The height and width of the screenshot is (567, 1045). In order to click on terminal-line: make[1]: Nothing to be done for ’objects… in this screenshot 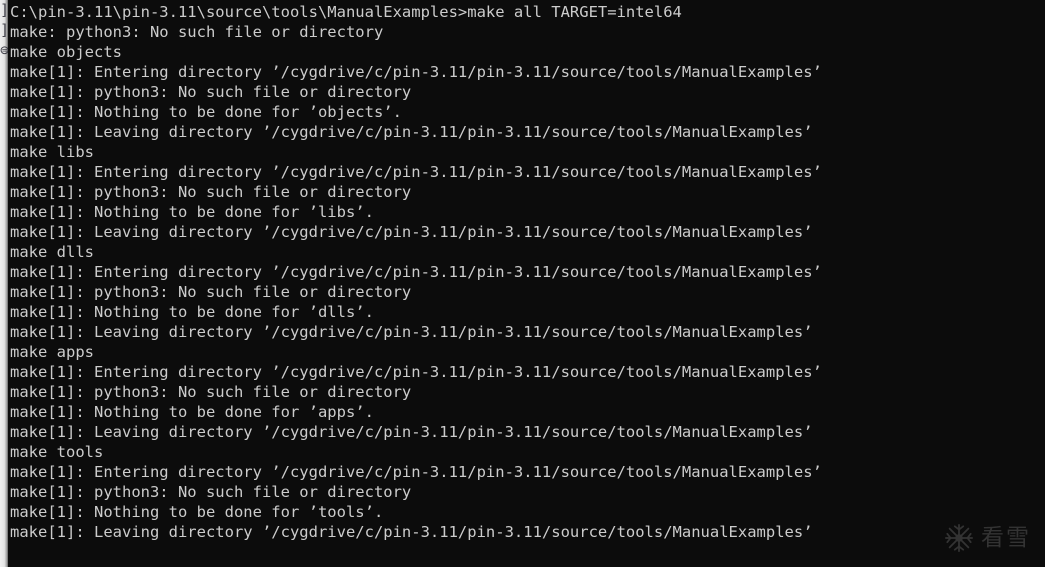, I will do `click(206, 112)`.